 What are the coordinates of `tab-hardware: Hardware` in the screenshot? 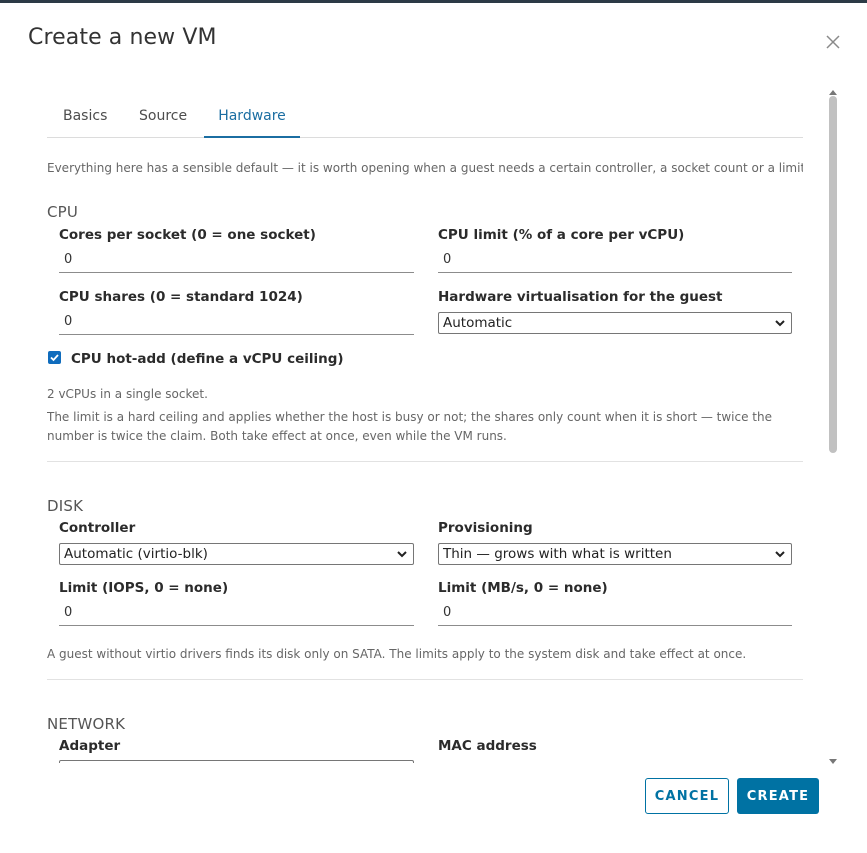 It's located at (252, 120).